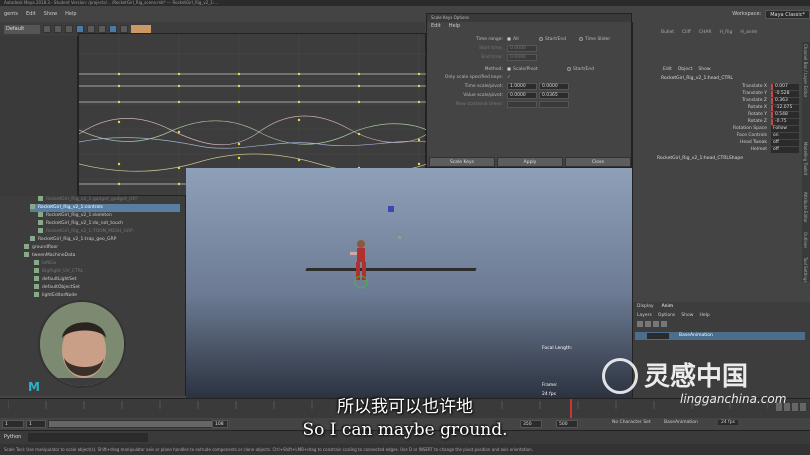 The image size is (810, 455). What do you see at coordinates (22, 29) in the screenshot?
I see `menuset-select: Default` at bounding box center [22, 29].